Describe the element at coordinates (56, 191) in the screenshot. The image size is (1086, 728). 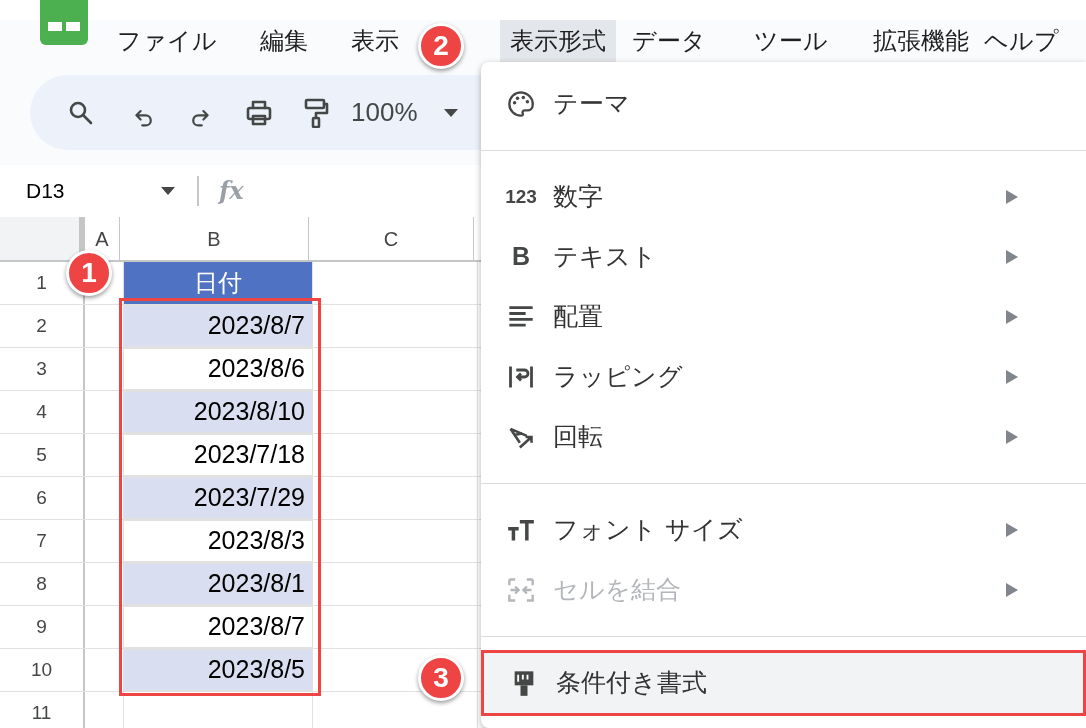
I see `name-box: D13` at that location.